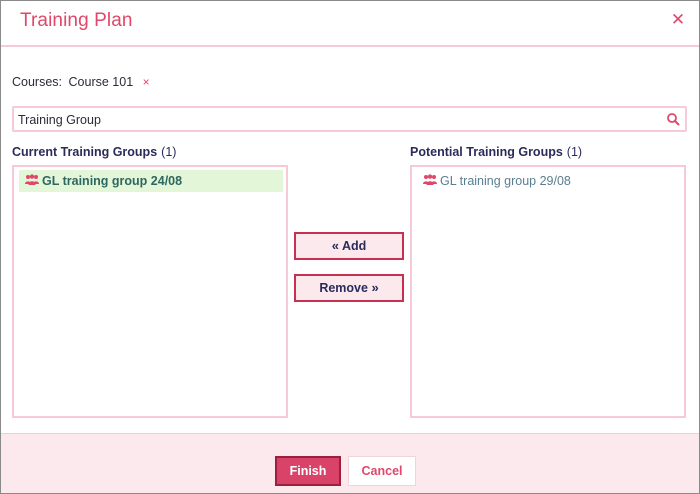 The width and height of the screenshot is (700, 494). I want to click on list-item: GL training group 24/08, so click(151, 181).